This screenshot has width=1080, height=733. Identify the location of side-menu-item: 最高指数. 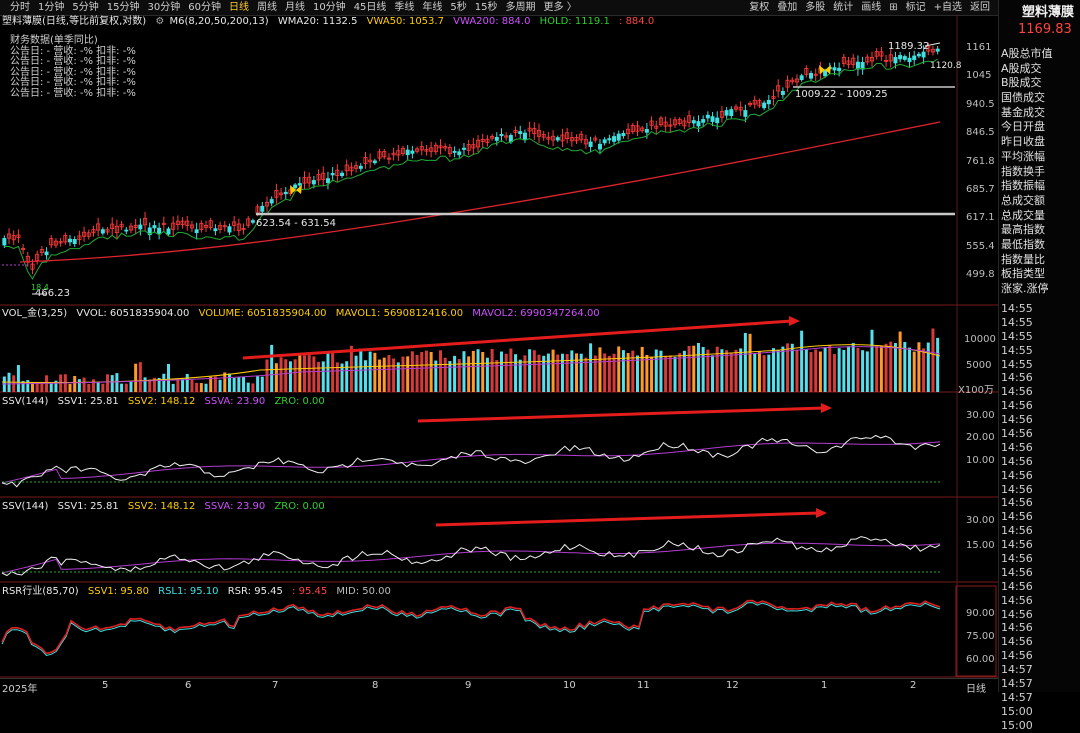
(1040, 230).